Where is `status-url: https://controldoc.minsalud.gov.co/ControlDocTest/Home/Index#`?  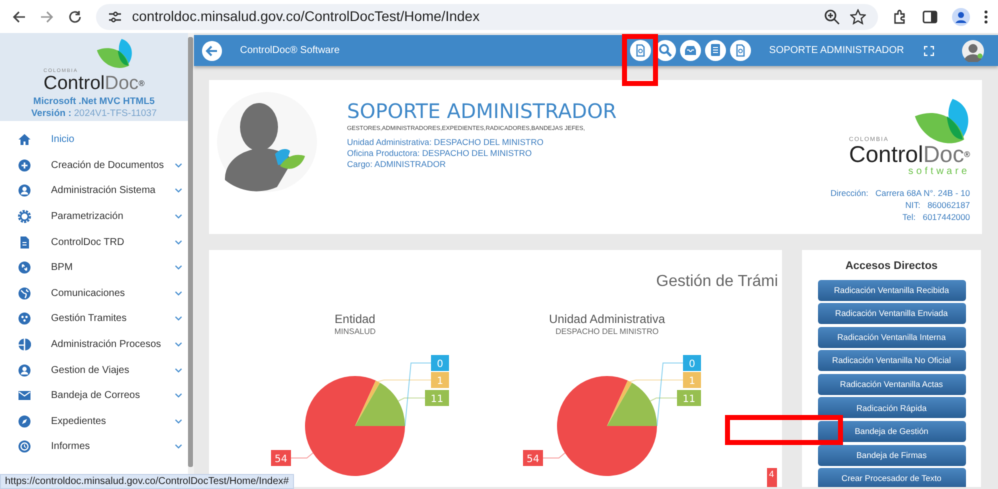 status-url: https://controldoc.minsalud.gov.co/ControlDocTest/Home/Index# is located at coordinates (147, 481).